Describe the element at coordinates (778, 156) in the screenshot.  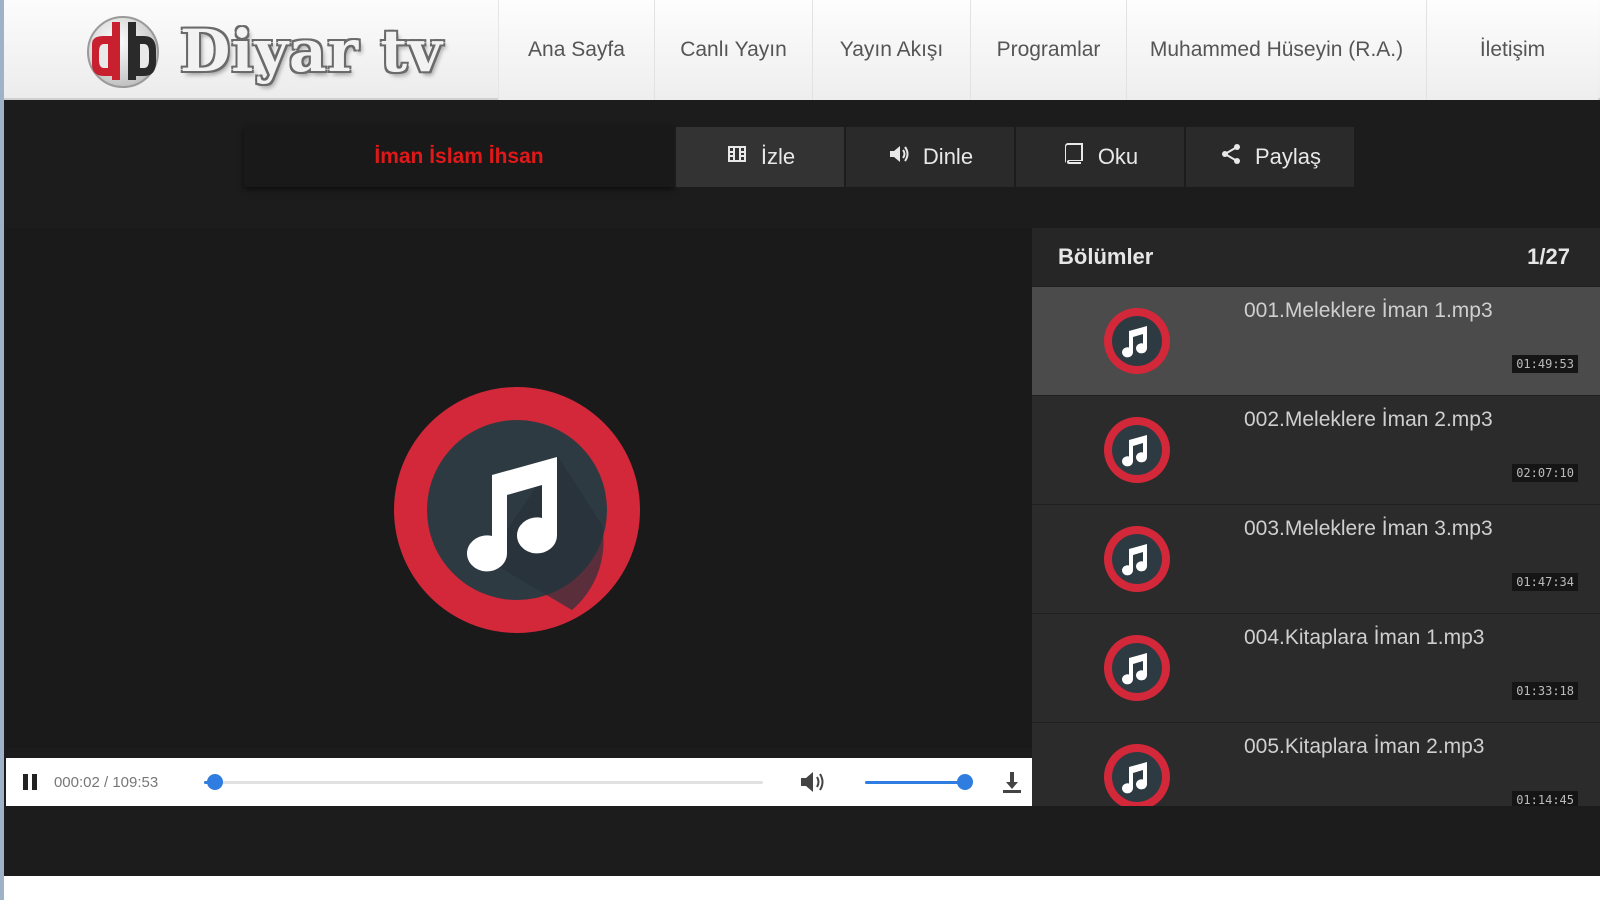
I see `tab-watch-label: İzle` at that location.